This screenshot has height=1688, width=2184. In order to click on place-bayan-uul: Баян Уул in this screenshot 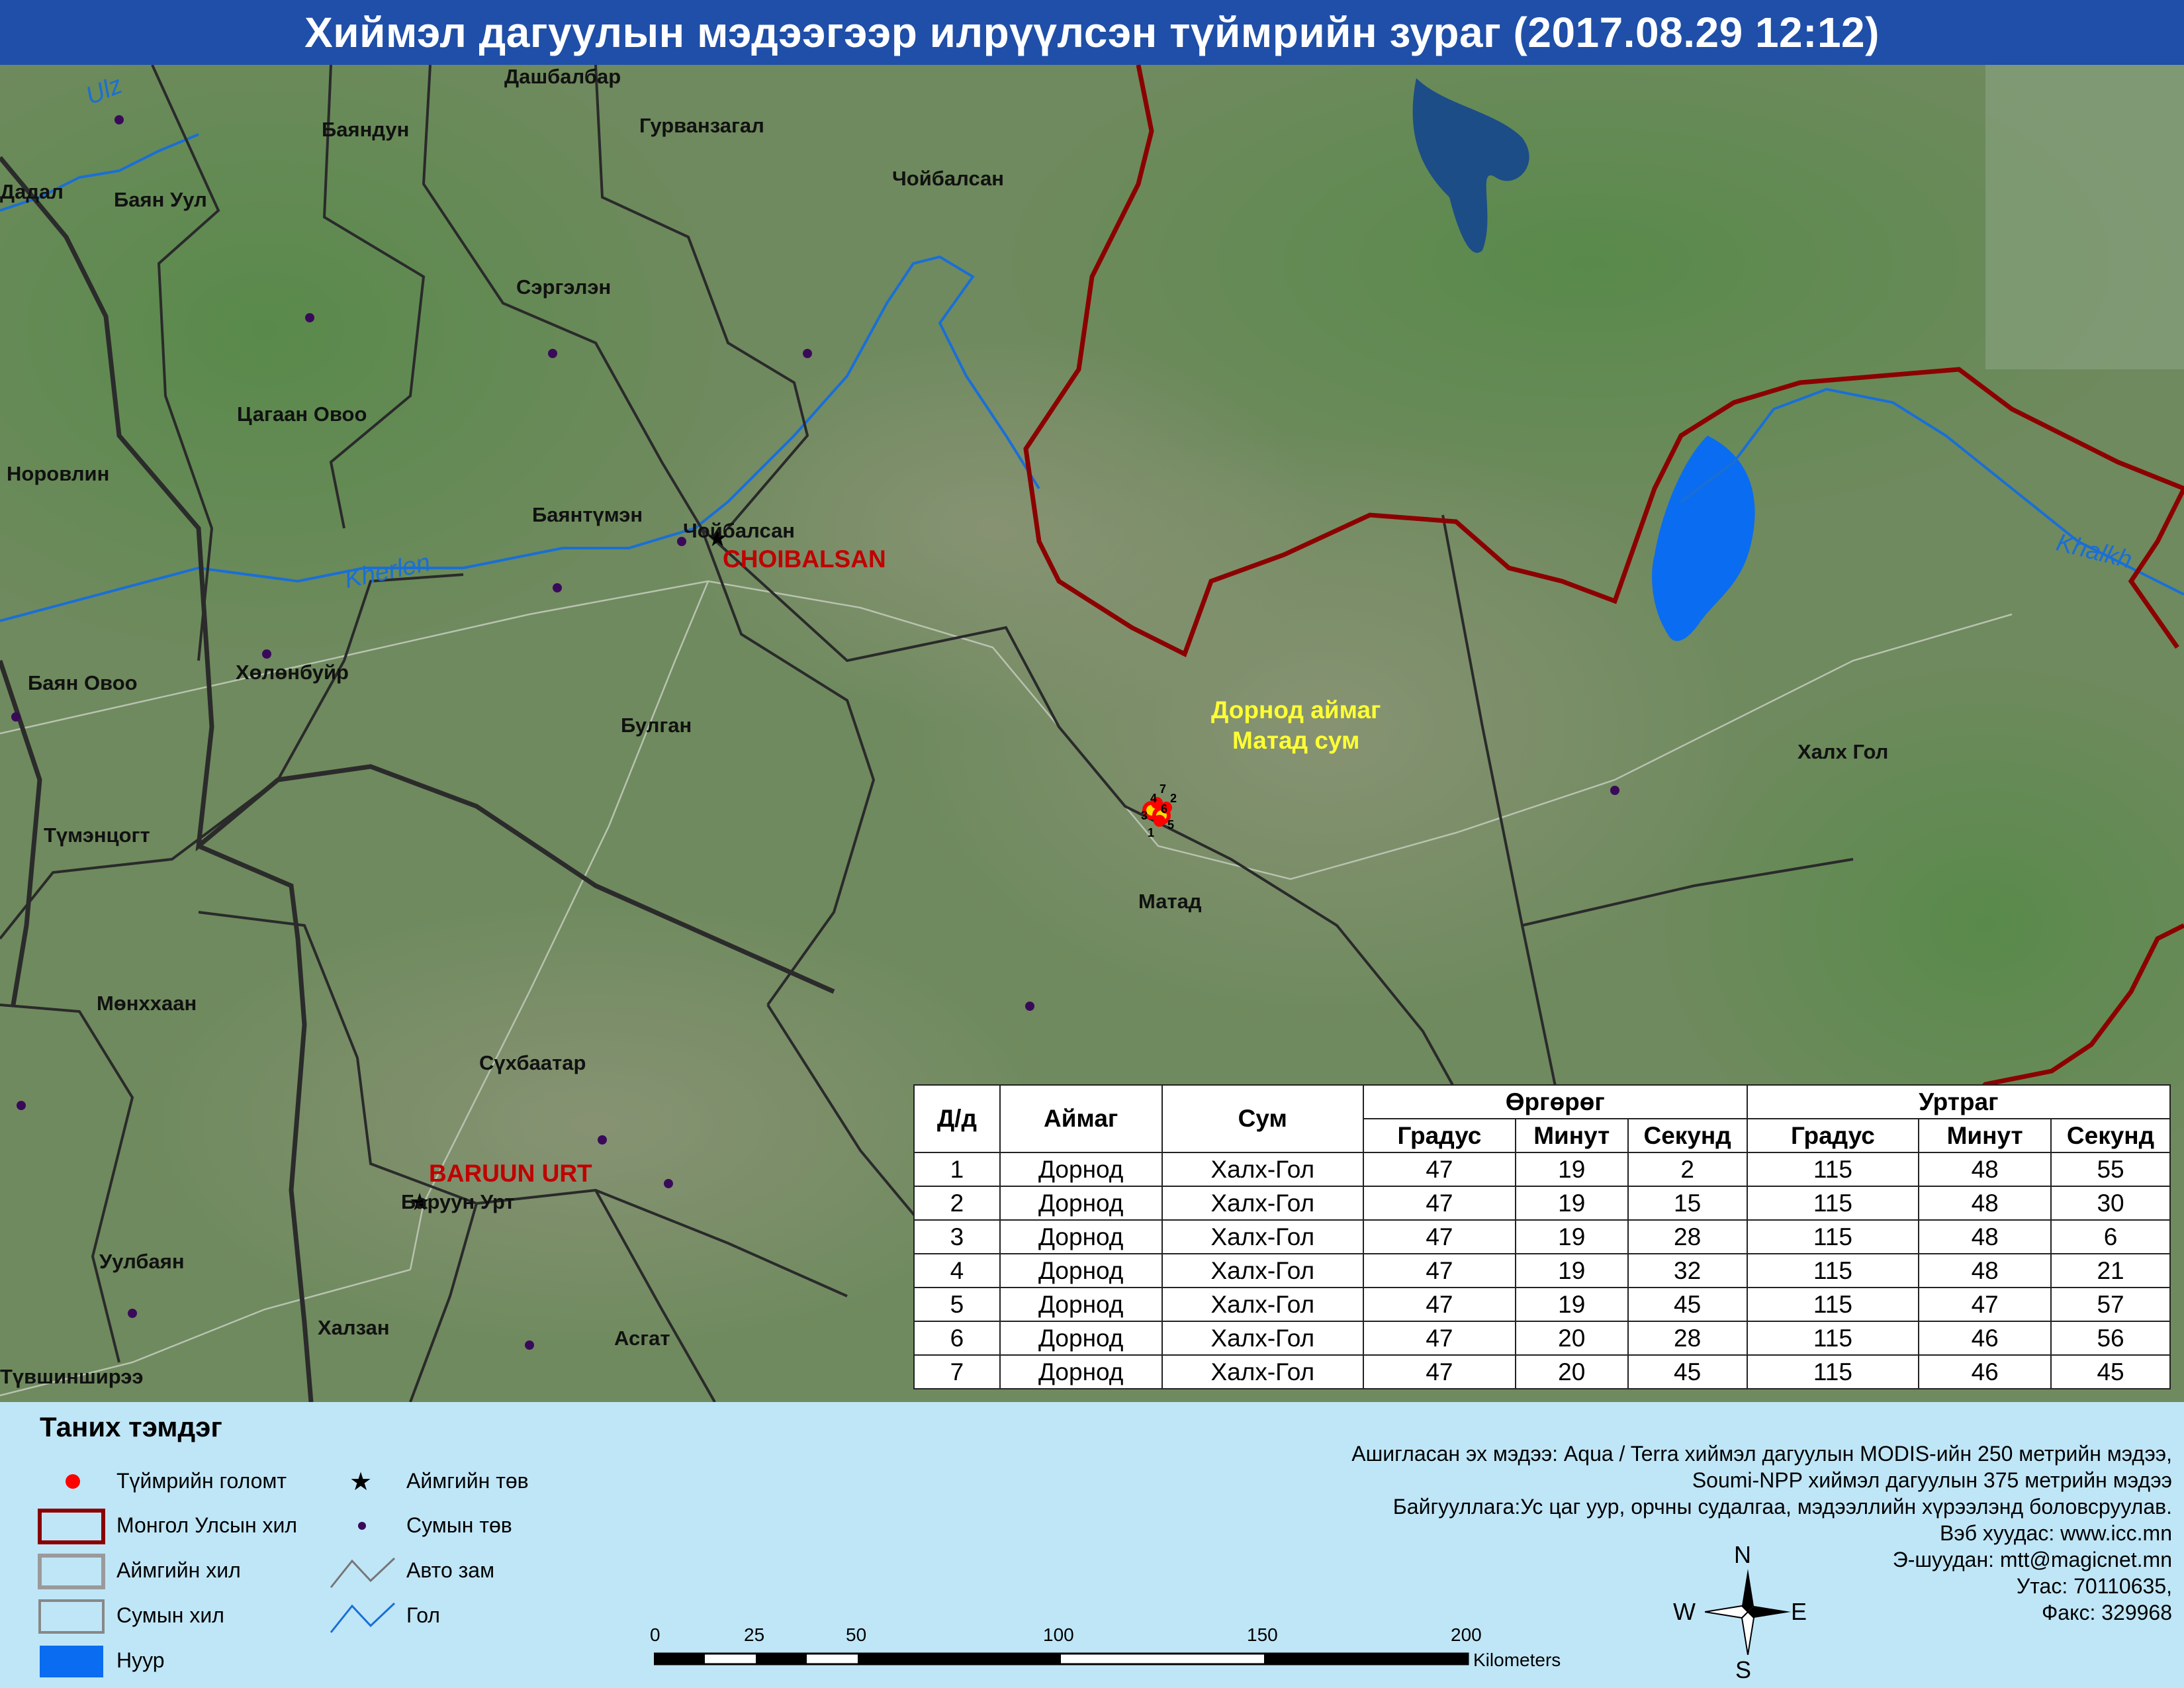, I will do `click(160, 199)`.